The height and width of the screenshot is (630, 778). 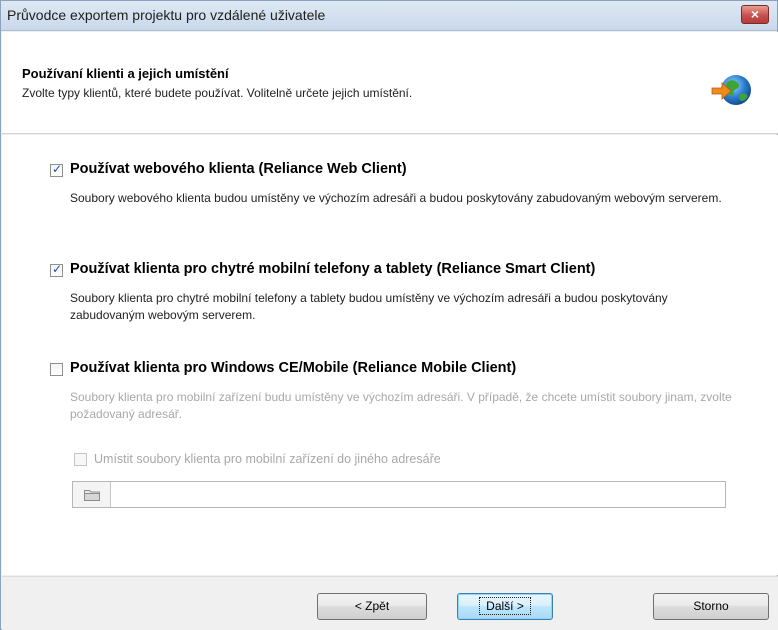 What do you see at coordinates (755, 14) in the screenshot?
I see `close-button: ×` at bounding box center [755, 14].